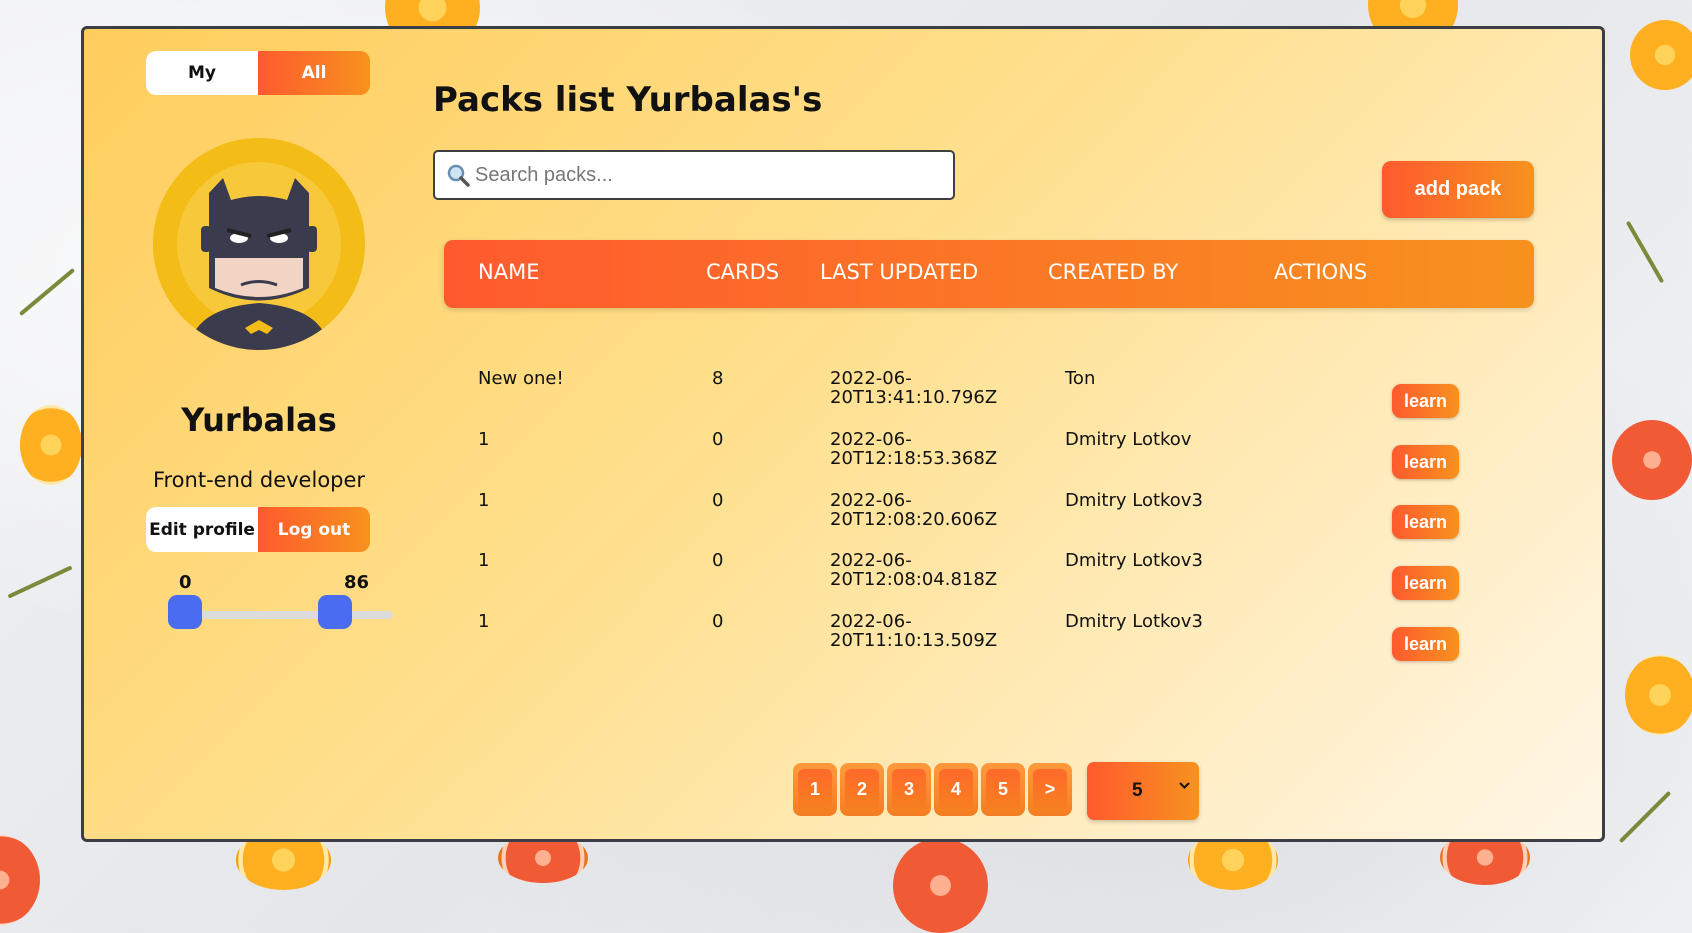 The height and width of the screenshot is (933, 1692). I want to click on column-header-name: NAME, so click(508, 274).